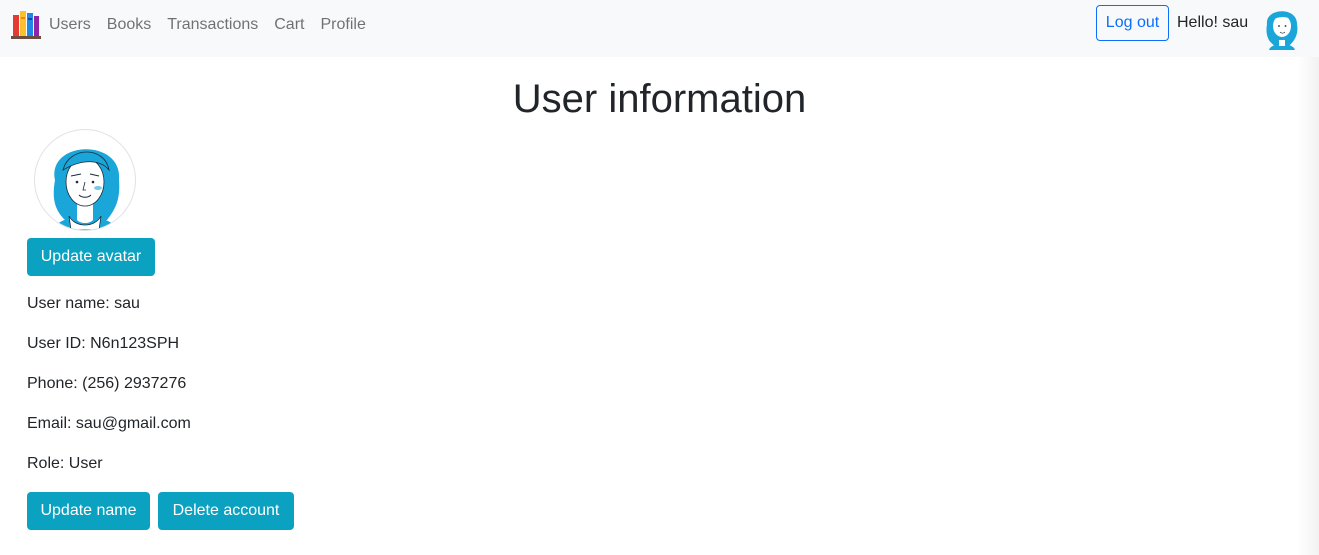 The width and height of the screenshot is (1319, 555). Describe the element at coordinates (212, 25) in the screenshot. I see `nav-link-transactions: Transactions` at that location.